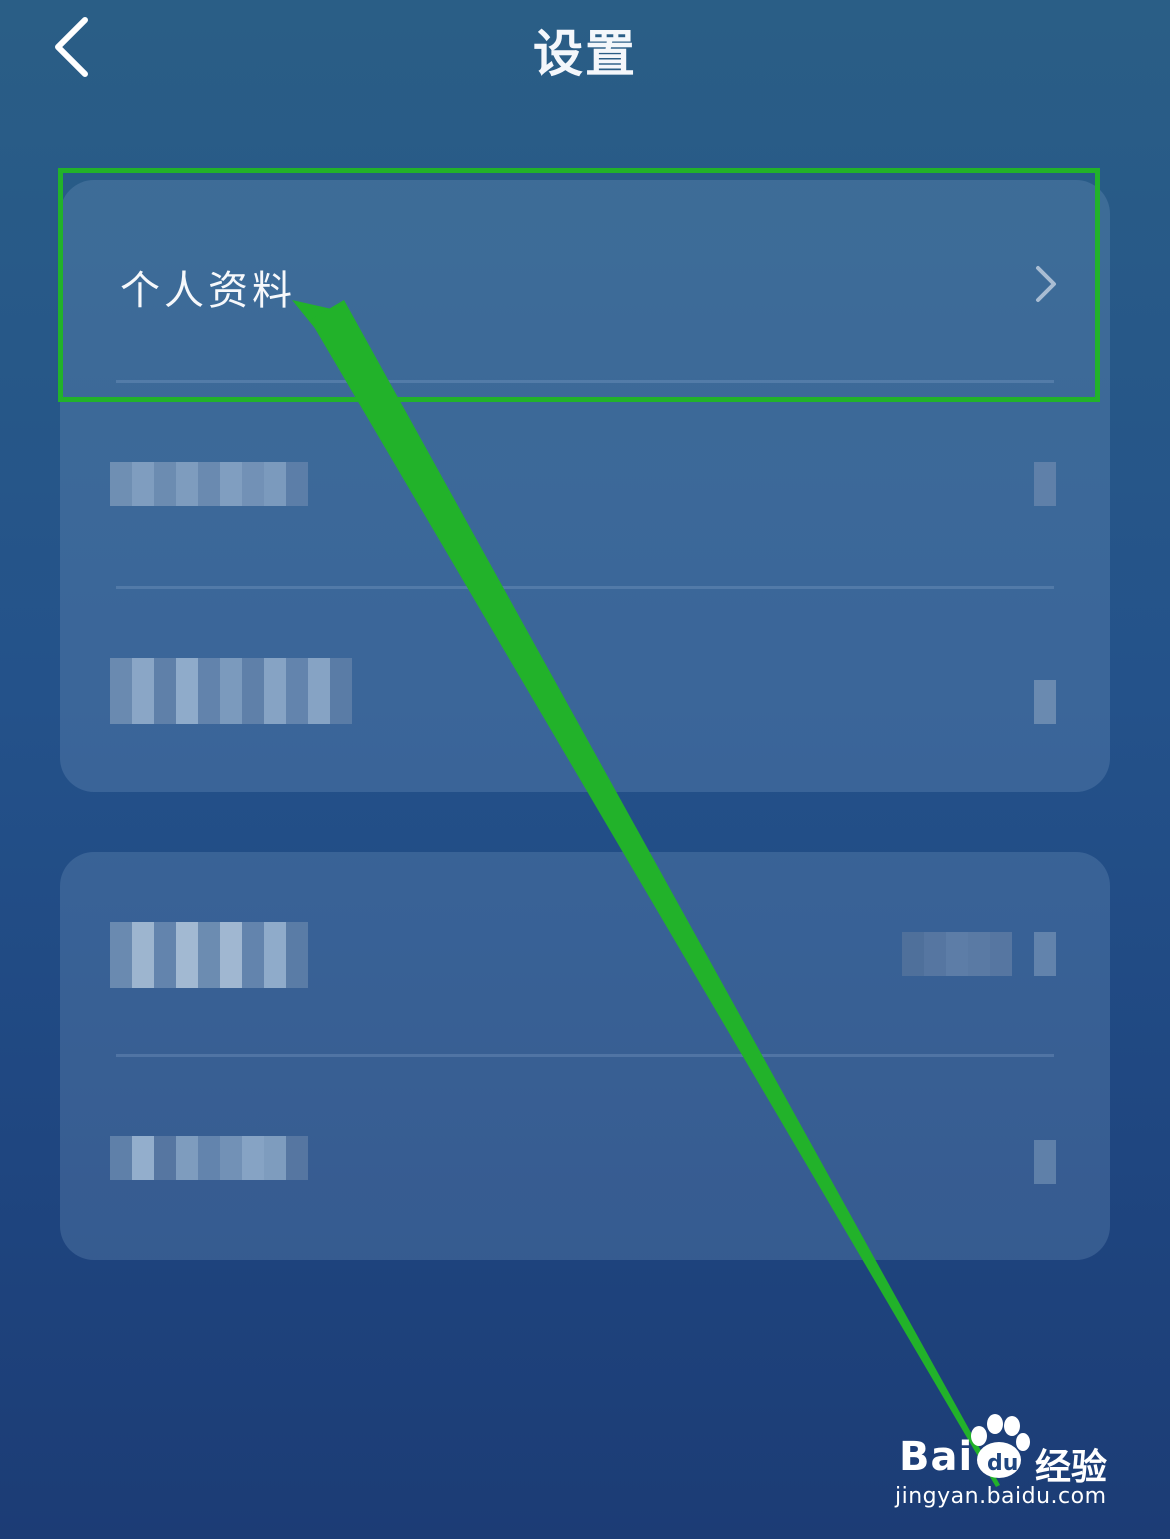 The width and height of the screenshot is (1170, 1539). I want to click on watermark-url: jingyan.baidu.com, so click(1001, 1496).